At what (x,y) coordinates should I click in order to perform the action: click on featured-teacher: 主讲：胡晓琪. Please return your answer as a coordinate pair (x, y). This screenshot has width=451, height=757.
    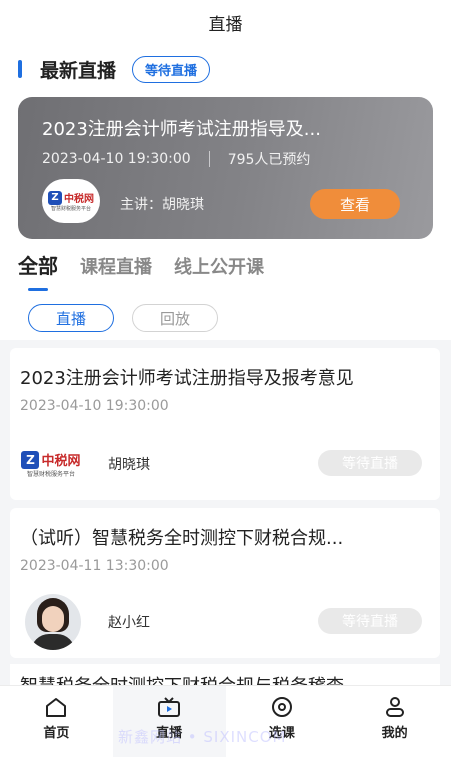
    Looking at the image, I should click on (162, 205).